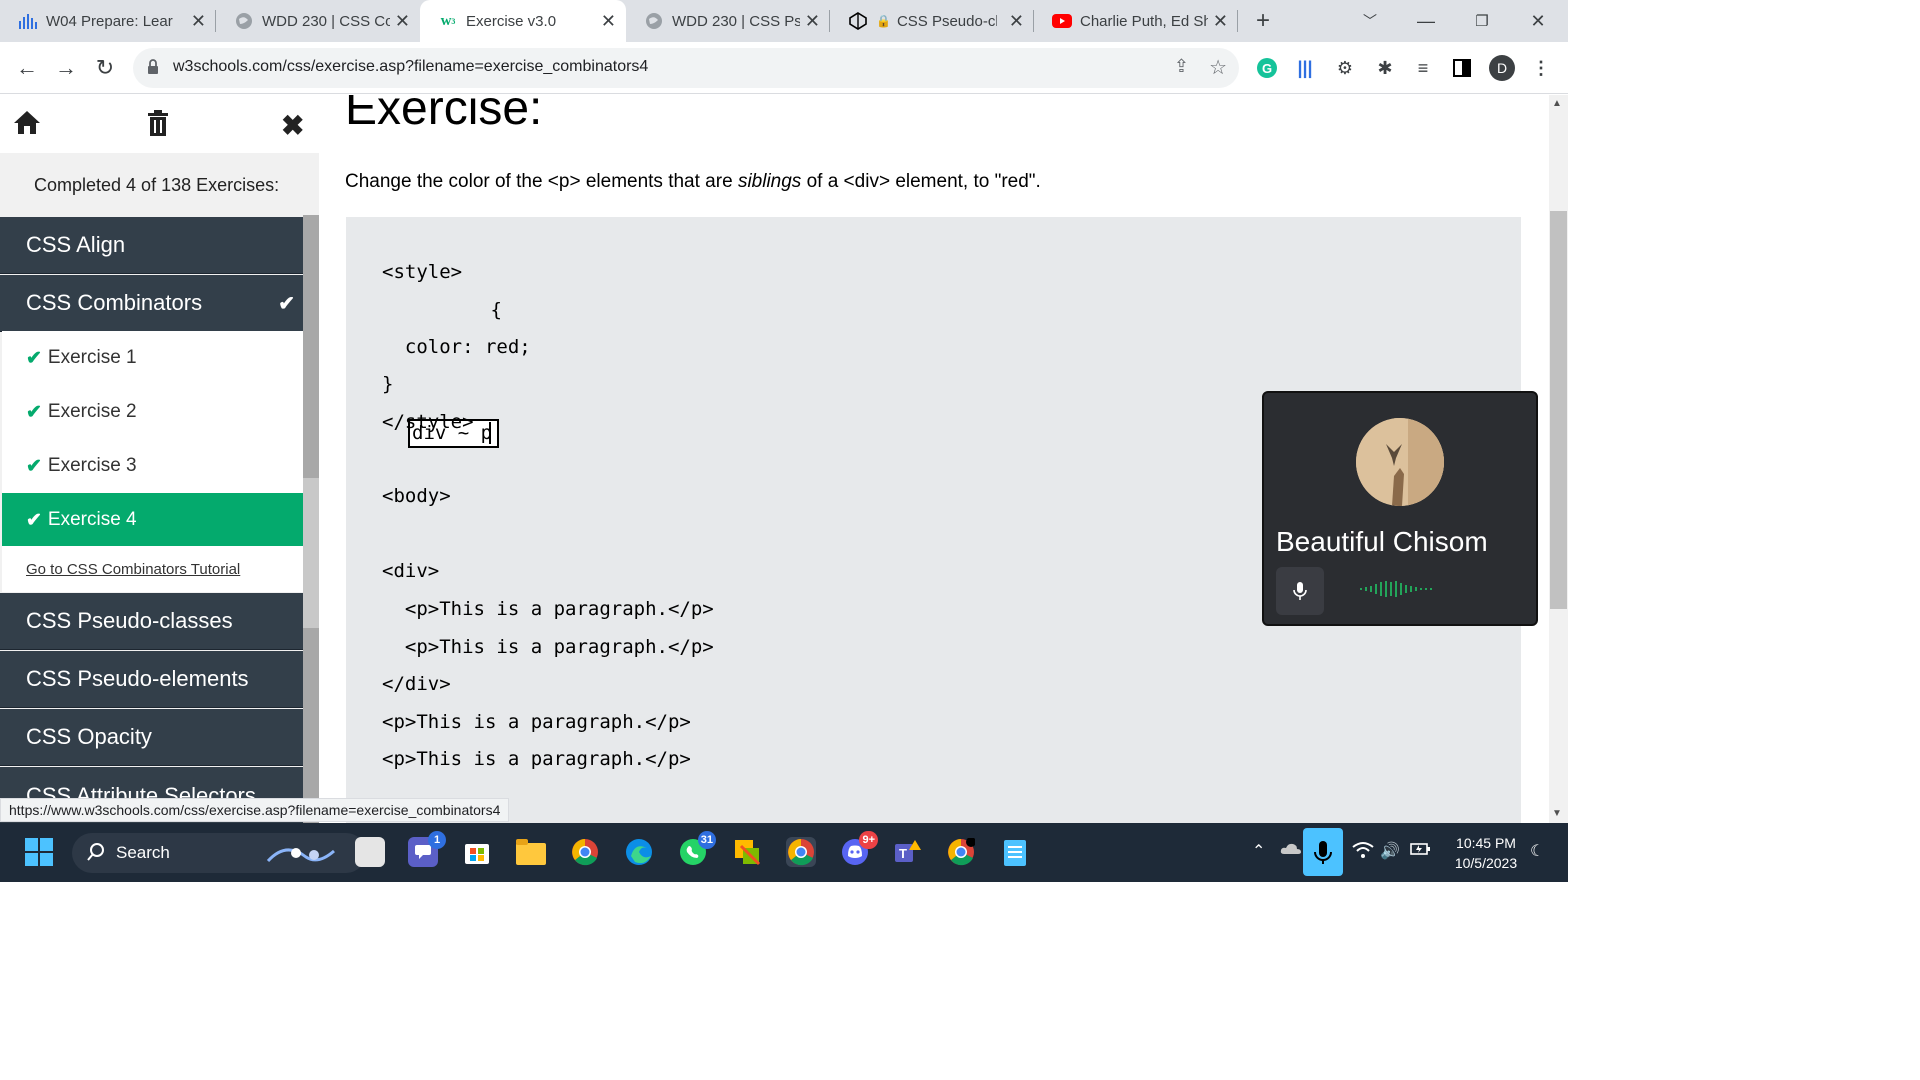 The width and height of the screenshot is (1920, 1080). I want to click on category-css-combinators: CSS Combinators ✔, so click(151, 303).